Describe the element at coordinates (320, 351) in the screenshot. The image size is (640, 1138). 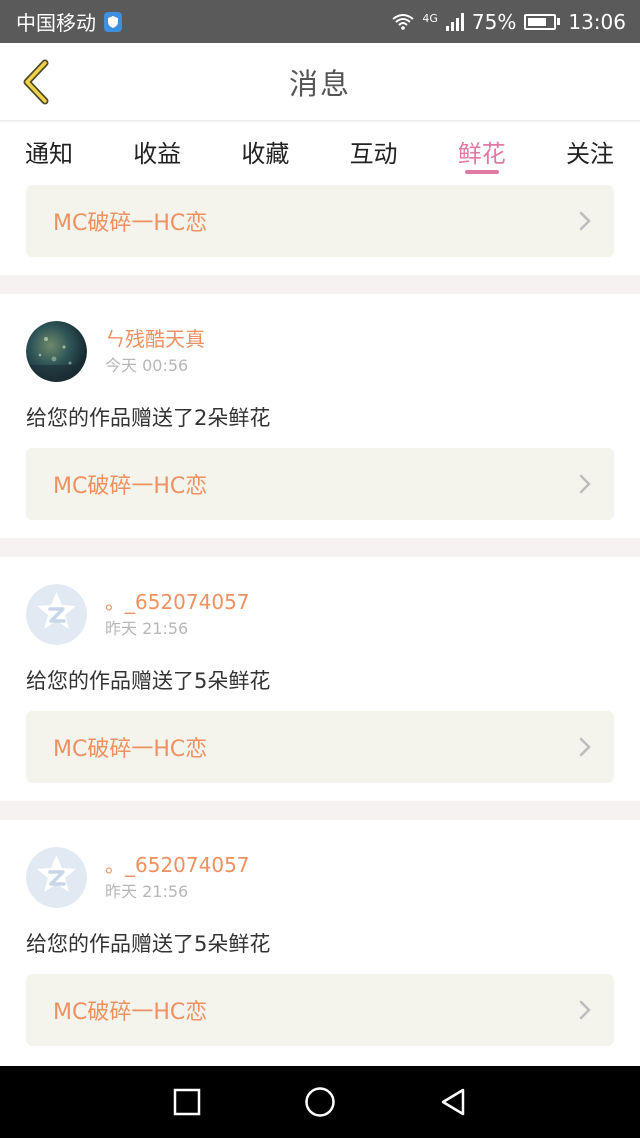
I see `user-row: ㄣ残酷天真 今天 00:56` at that location.